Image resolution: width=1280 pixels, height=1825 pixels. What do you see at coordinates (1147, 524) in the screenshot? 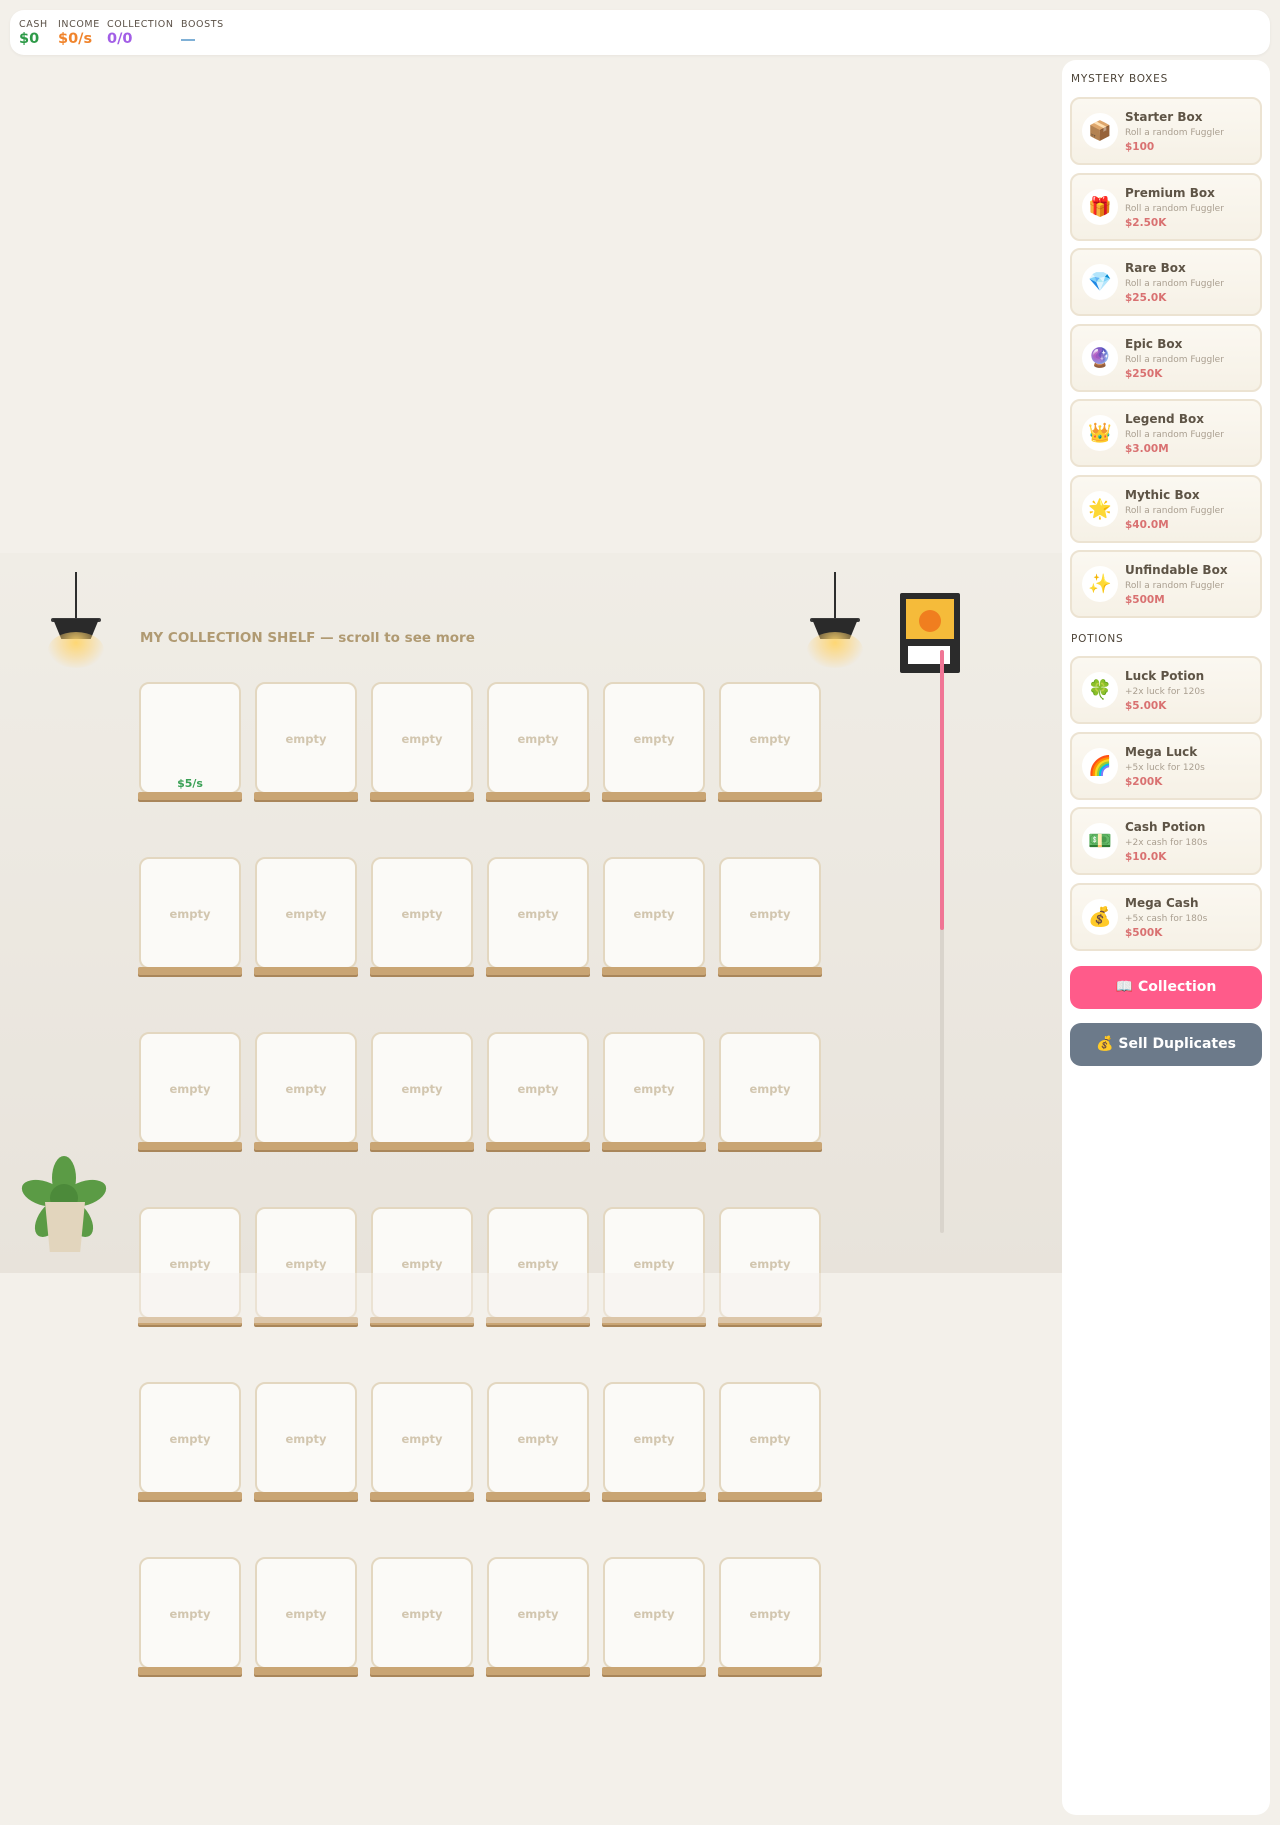
I see `mystery-box-price: $40.0M` at bounding box center [1147, 524].